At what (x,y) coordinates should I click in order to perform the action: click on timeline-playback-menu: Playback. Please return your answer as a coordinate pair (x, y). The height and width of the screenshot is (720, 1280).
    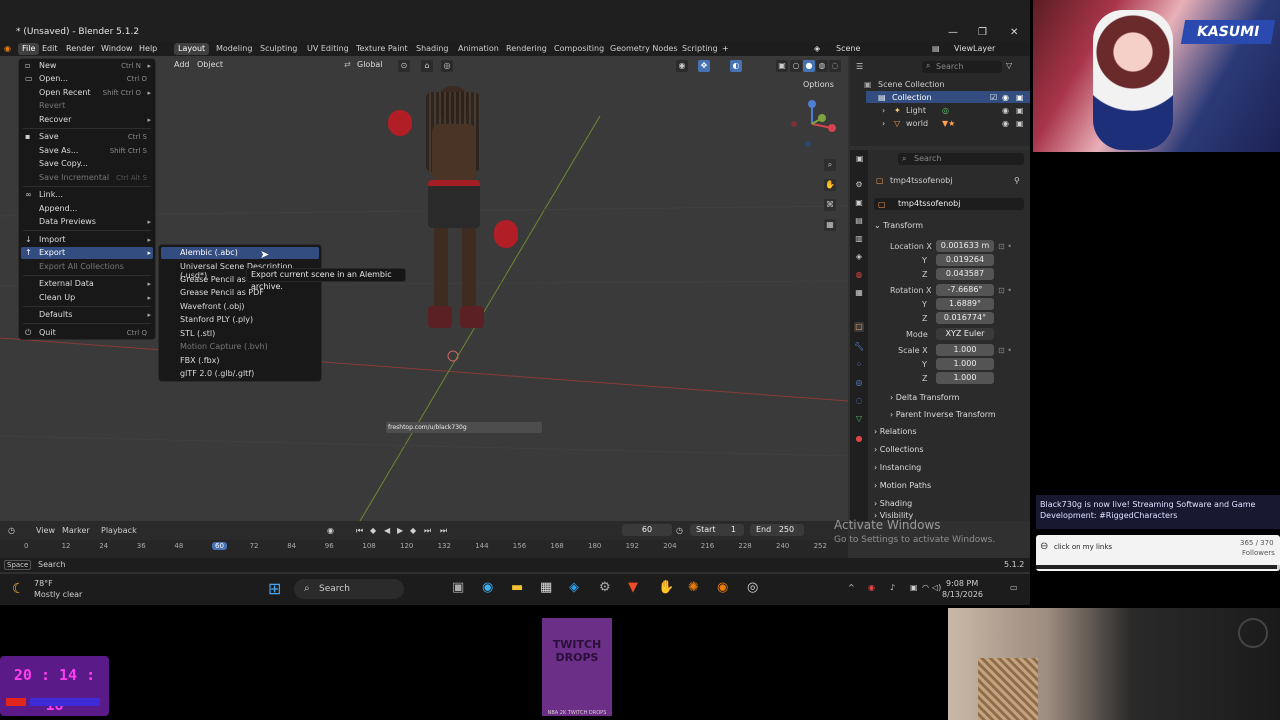
    Looking at the image, I should click on (119, 530).